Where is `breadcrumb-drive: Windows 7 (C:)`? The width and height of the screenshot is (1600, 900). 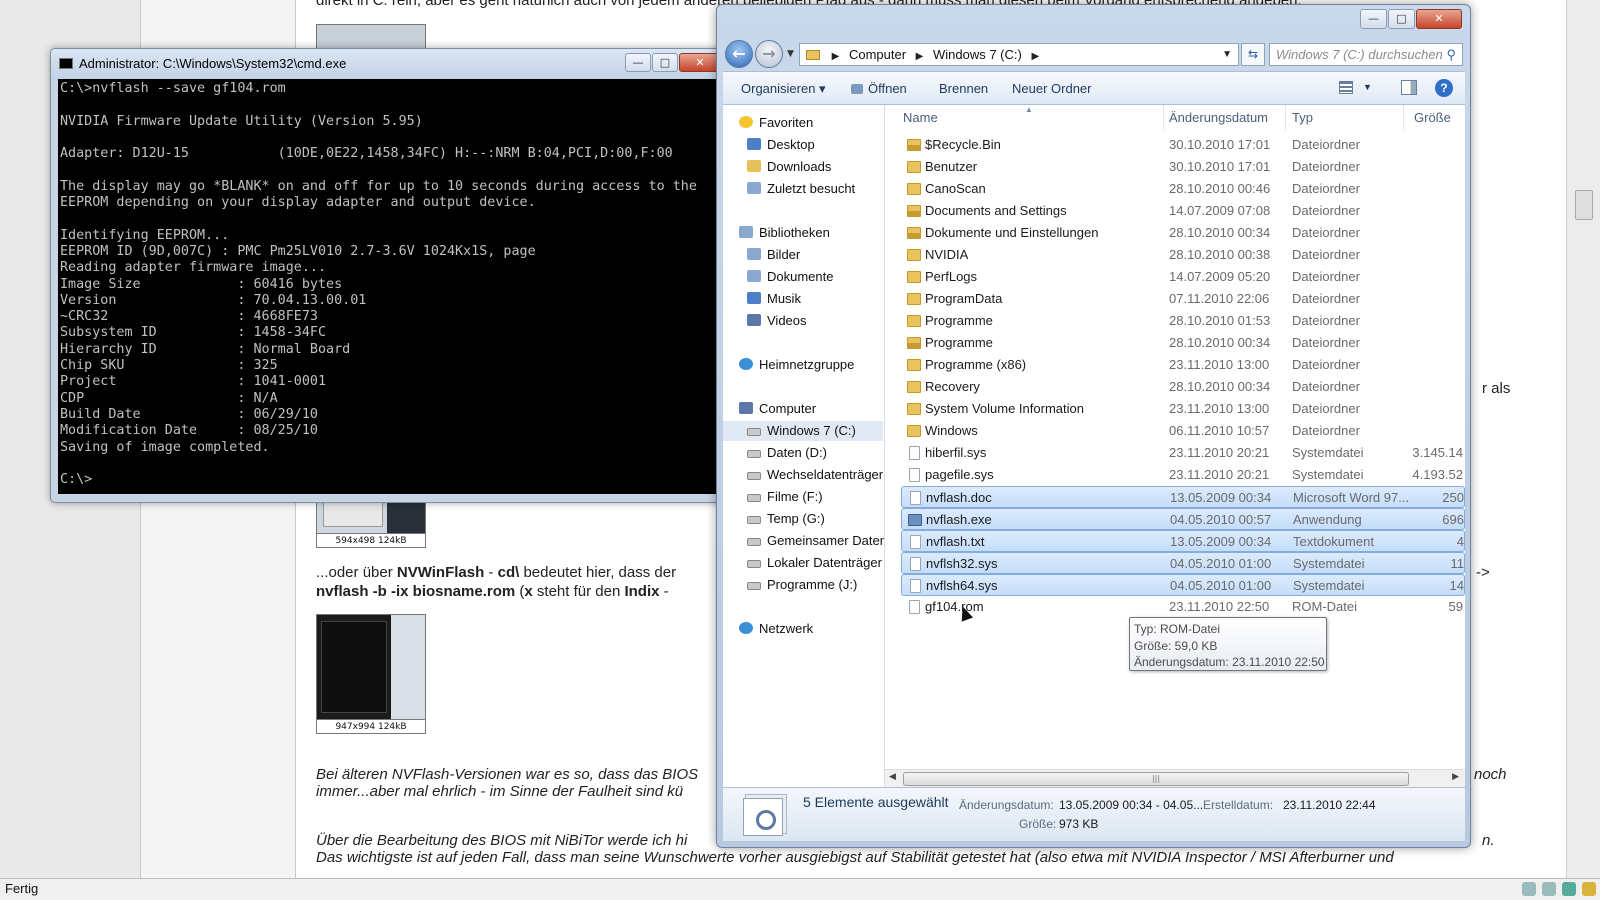 breadcrumb-drive: Windows 7 (C:) is located at coordinates (977, 54).